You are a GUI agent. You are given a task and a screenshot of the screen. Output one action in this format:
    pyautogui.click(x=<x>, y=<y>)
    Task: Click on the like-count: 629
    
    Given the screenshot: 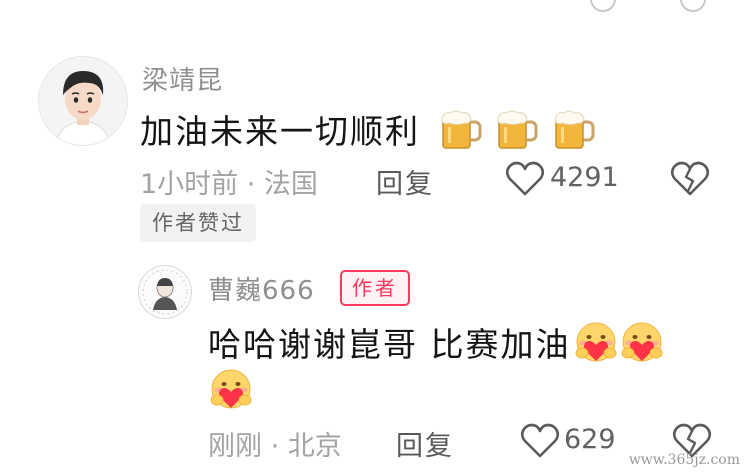 What is the action you would take?
    pyautogui.click(x=590, y=439)
    